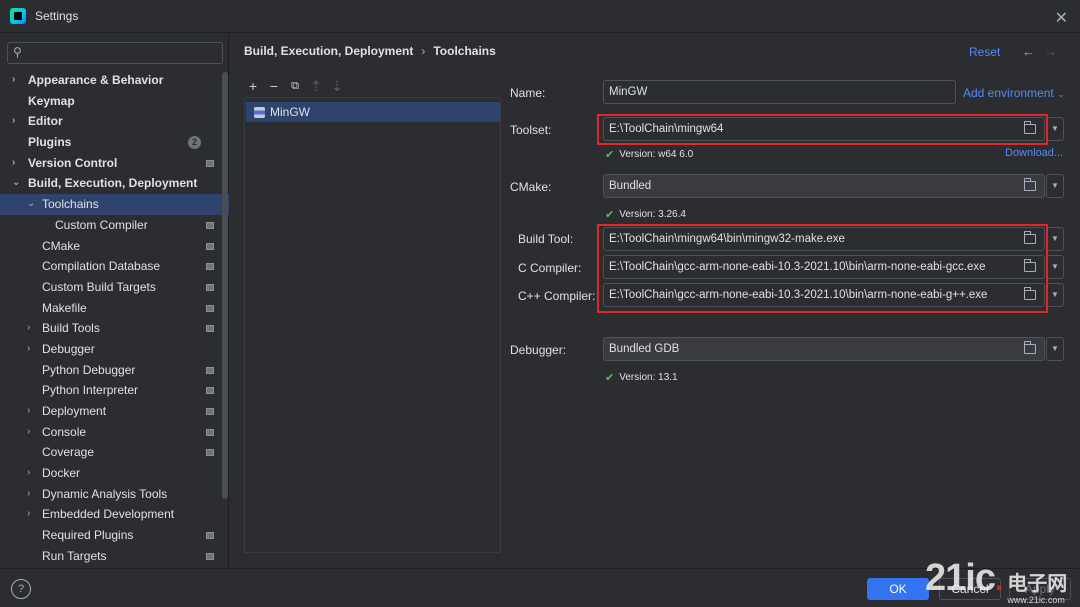  What do you see at coordinates (21, 589) in the screenshot?
I see `help-icon: ?` at bounding box center [21, 589].